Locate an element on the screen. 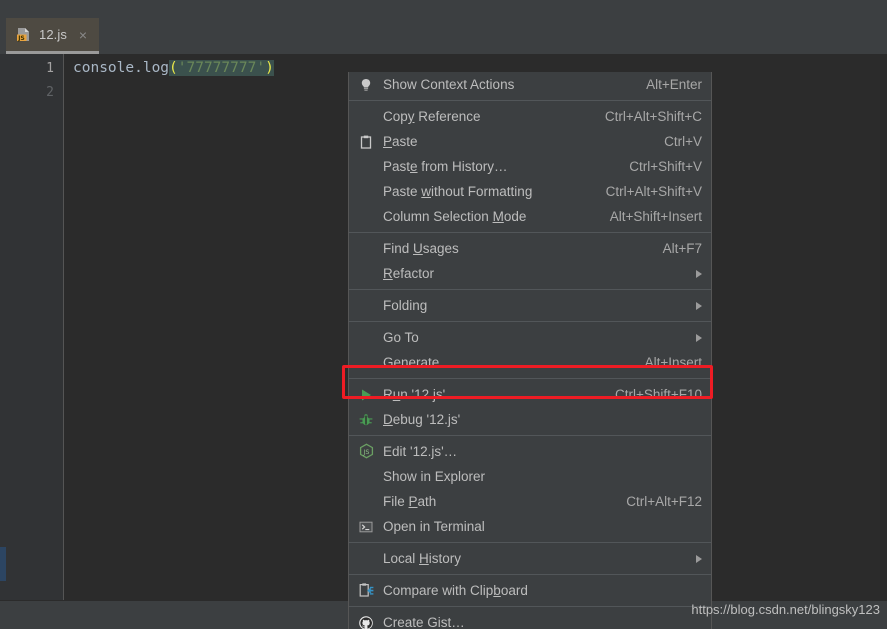  lightbulb-icon is located at coordinates (366, 85).